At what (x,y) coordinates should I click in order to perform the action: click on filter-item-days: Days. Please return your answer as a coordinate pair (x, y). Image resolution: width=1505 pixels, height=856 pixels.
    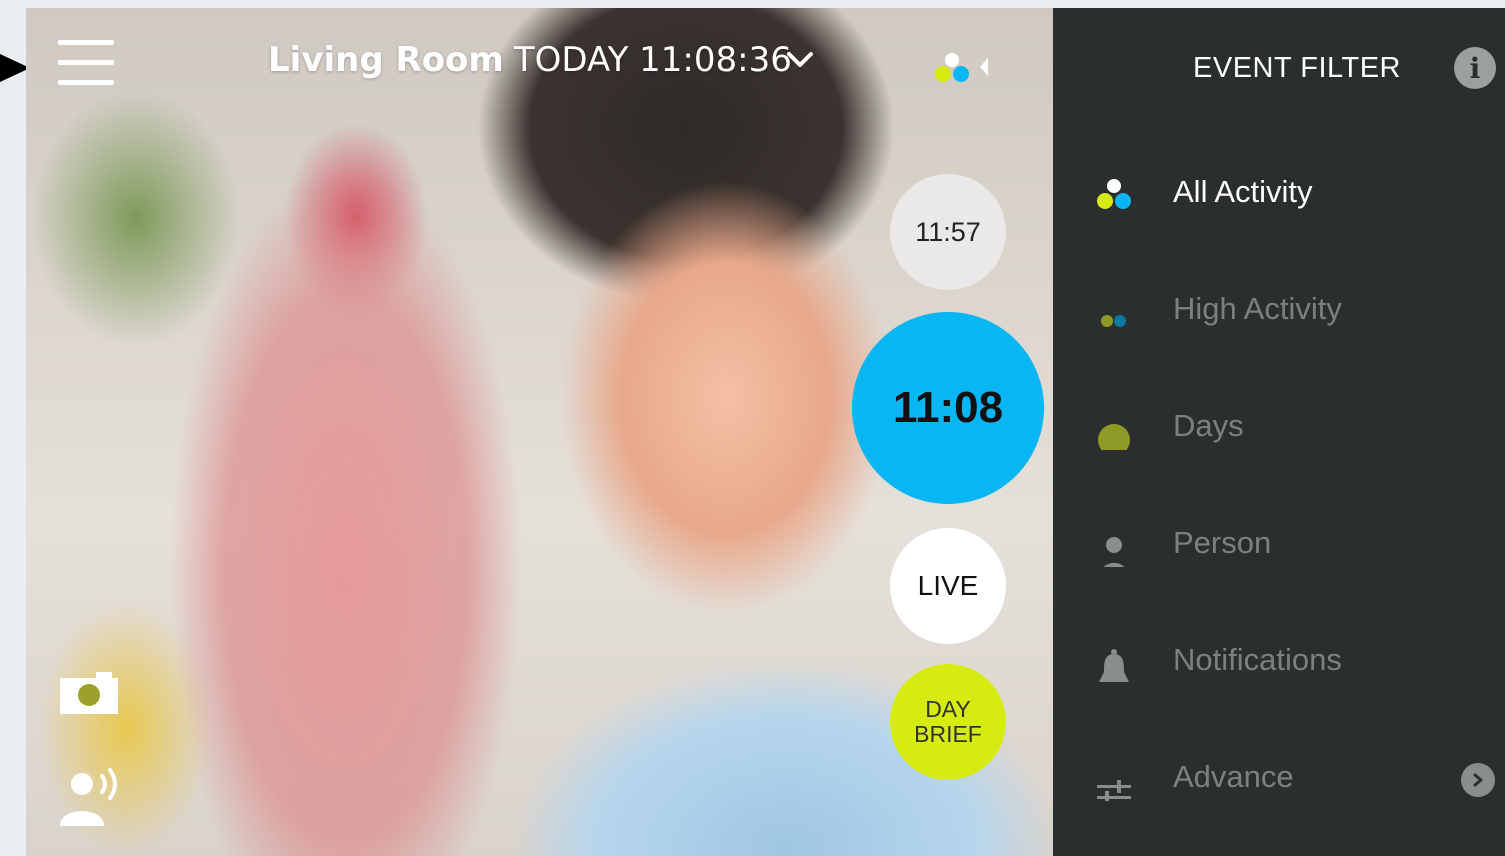
    Looking at the image, I should click on (1279, 428).